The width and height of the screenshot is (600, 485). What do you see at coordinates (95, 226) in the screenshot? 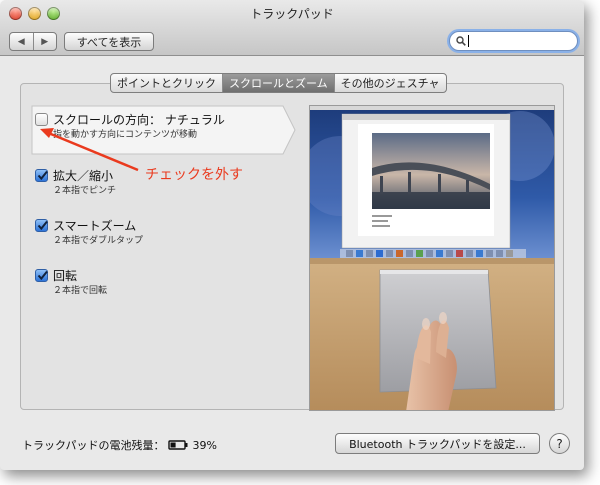
I see `option-title: スマートズーム` at bounding box center [95, 226].